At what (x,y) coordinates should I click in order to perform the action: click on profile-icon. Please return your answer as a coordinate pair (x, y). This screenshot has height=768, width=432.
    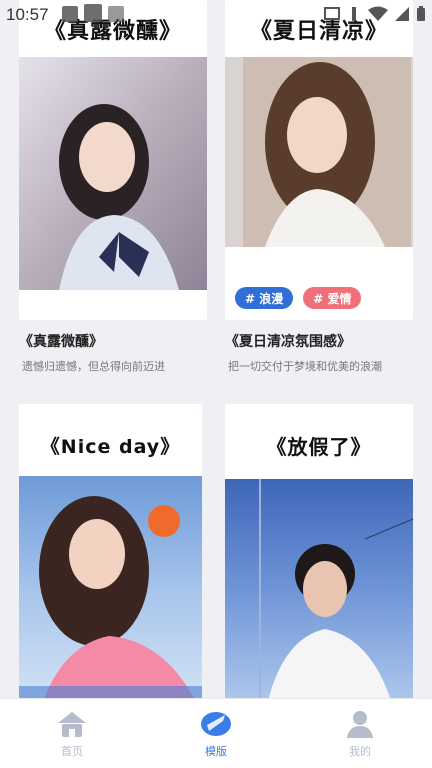
    Looking at the image, I should click on (360, 724).